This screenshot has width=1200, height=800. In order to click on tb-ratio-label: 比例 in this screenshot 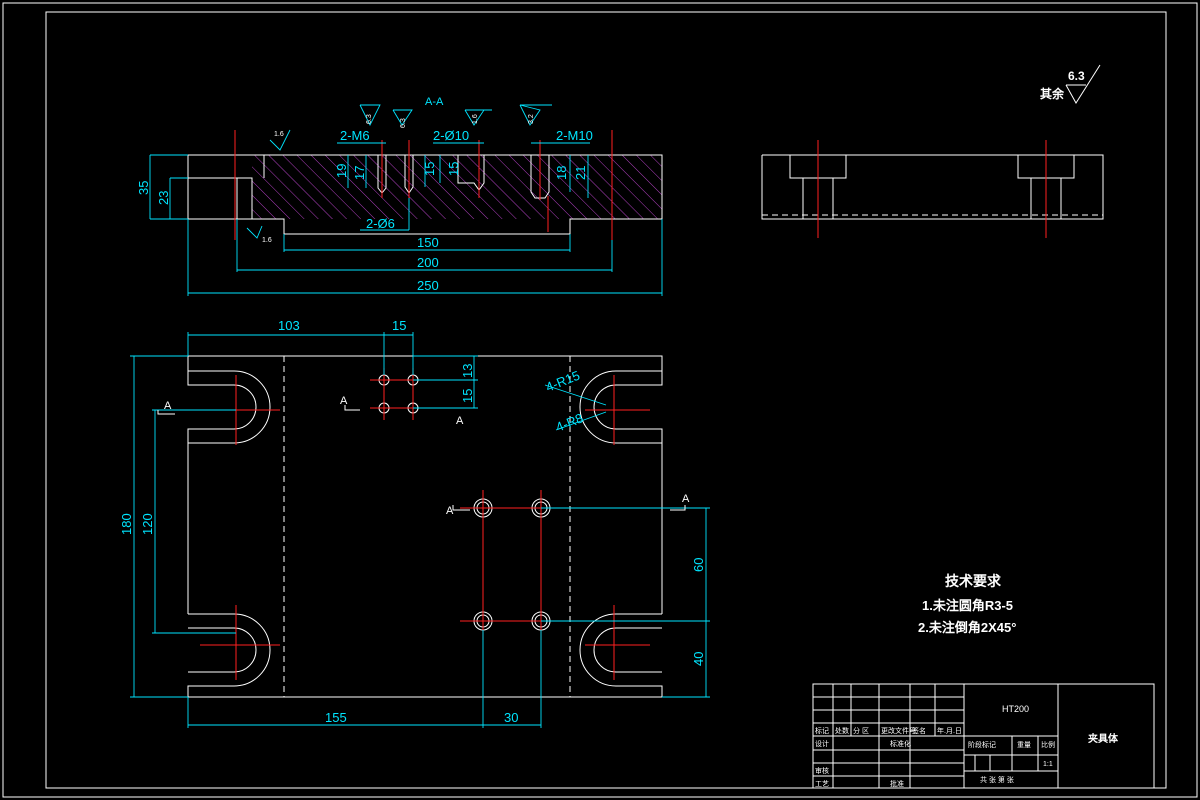, I will do `click(1048, 744)`.